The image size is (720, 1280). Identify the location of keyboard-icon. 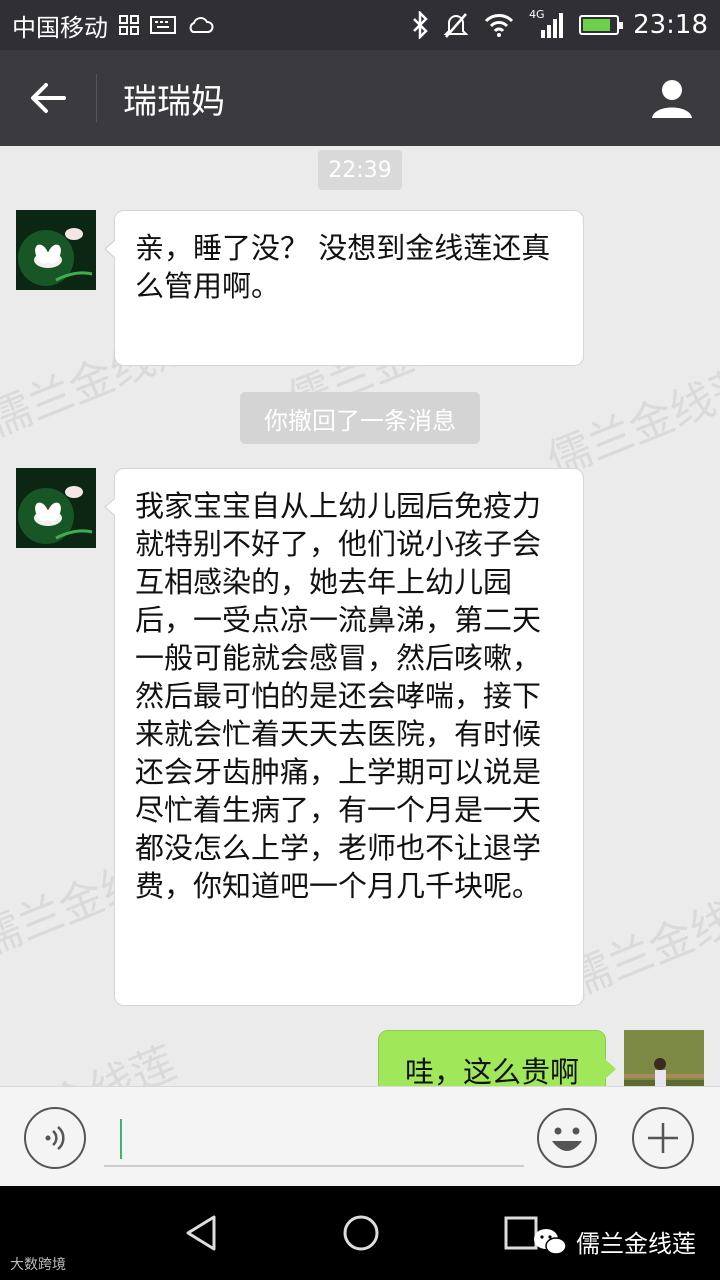
(163, 25).